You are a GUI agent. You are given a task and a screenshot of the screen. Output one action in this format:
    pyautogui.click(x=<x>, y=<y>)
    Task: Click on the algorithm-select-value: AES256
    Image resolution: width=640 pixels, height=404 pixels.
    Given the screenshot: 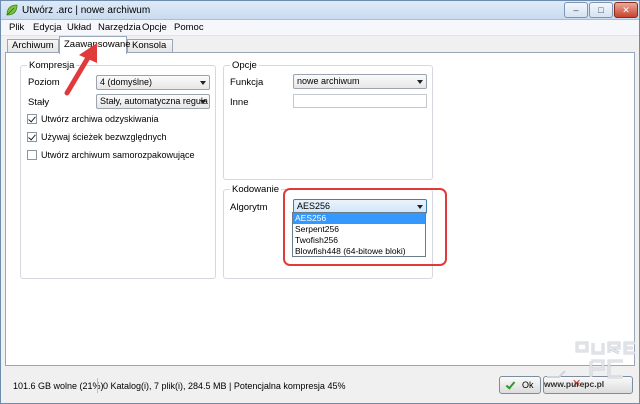 What is the action you would take?
    pyautogui.click(x=314, y=206)
    